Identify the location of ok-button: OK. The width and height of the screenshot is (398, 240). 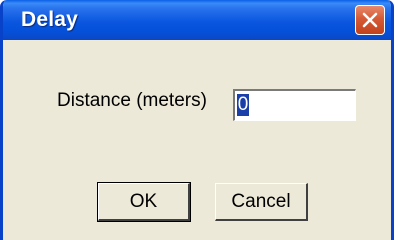
(144, 202).